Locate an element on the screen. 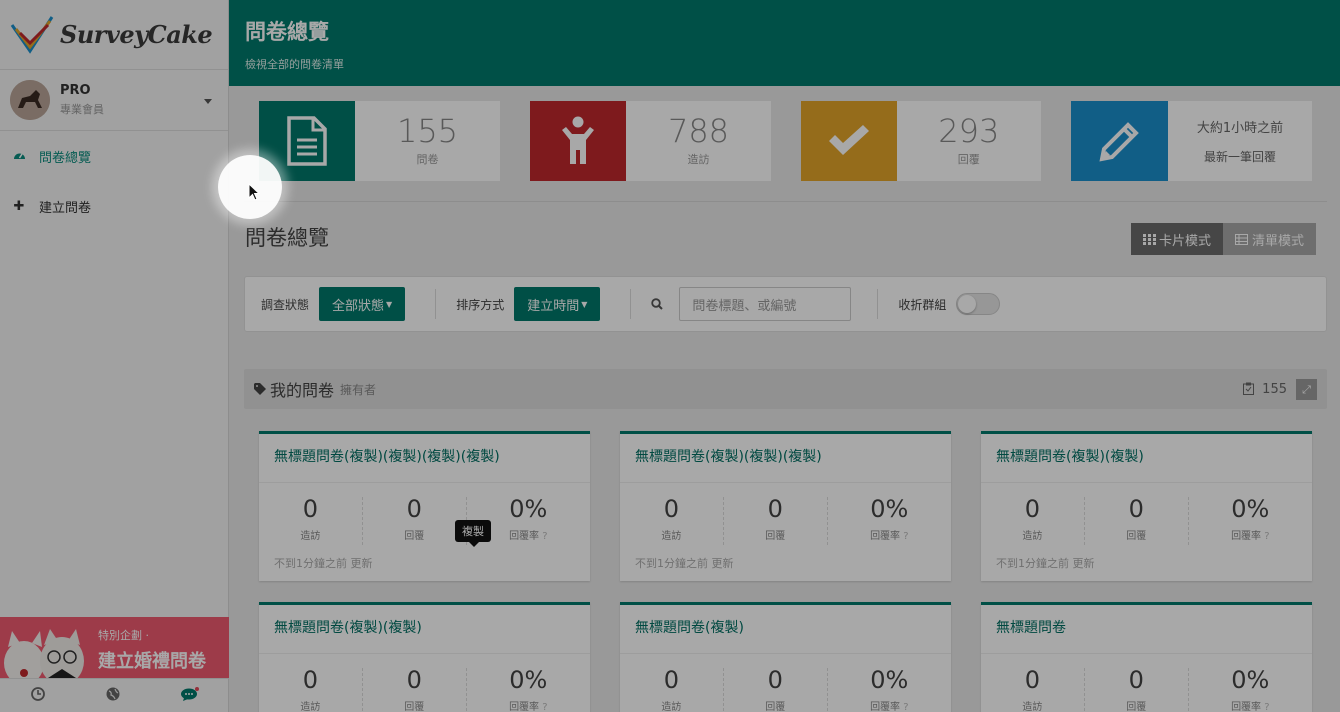 This screenshot has width=1340, height=712. globe-icon is located at coordinates (113, 696).